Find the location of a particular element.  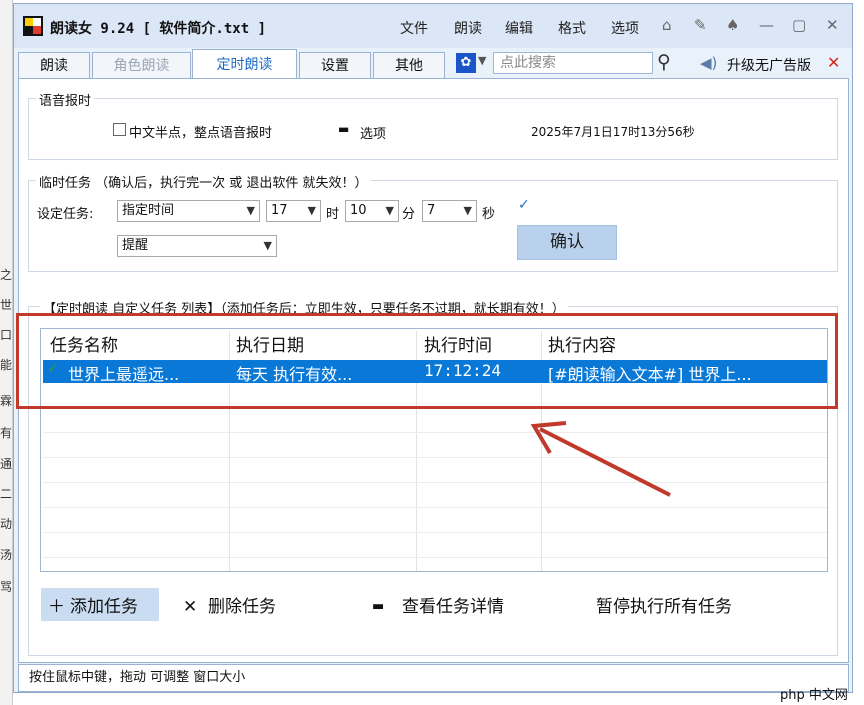

watermark: php 中文网 is located at coordinates (814, 695).